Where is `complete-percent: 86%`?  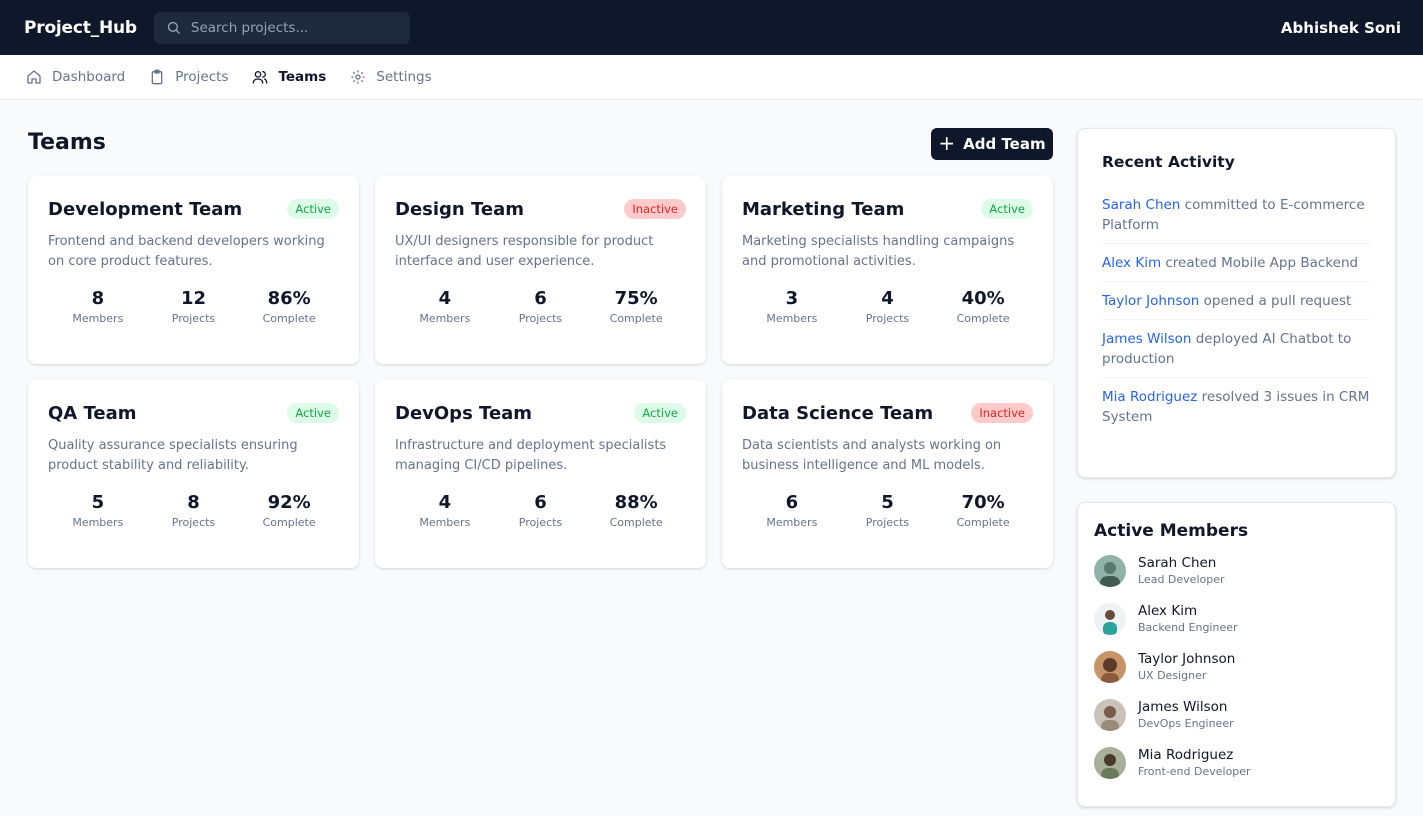 complete-percent: 86% is located at coordinates (289, 298).